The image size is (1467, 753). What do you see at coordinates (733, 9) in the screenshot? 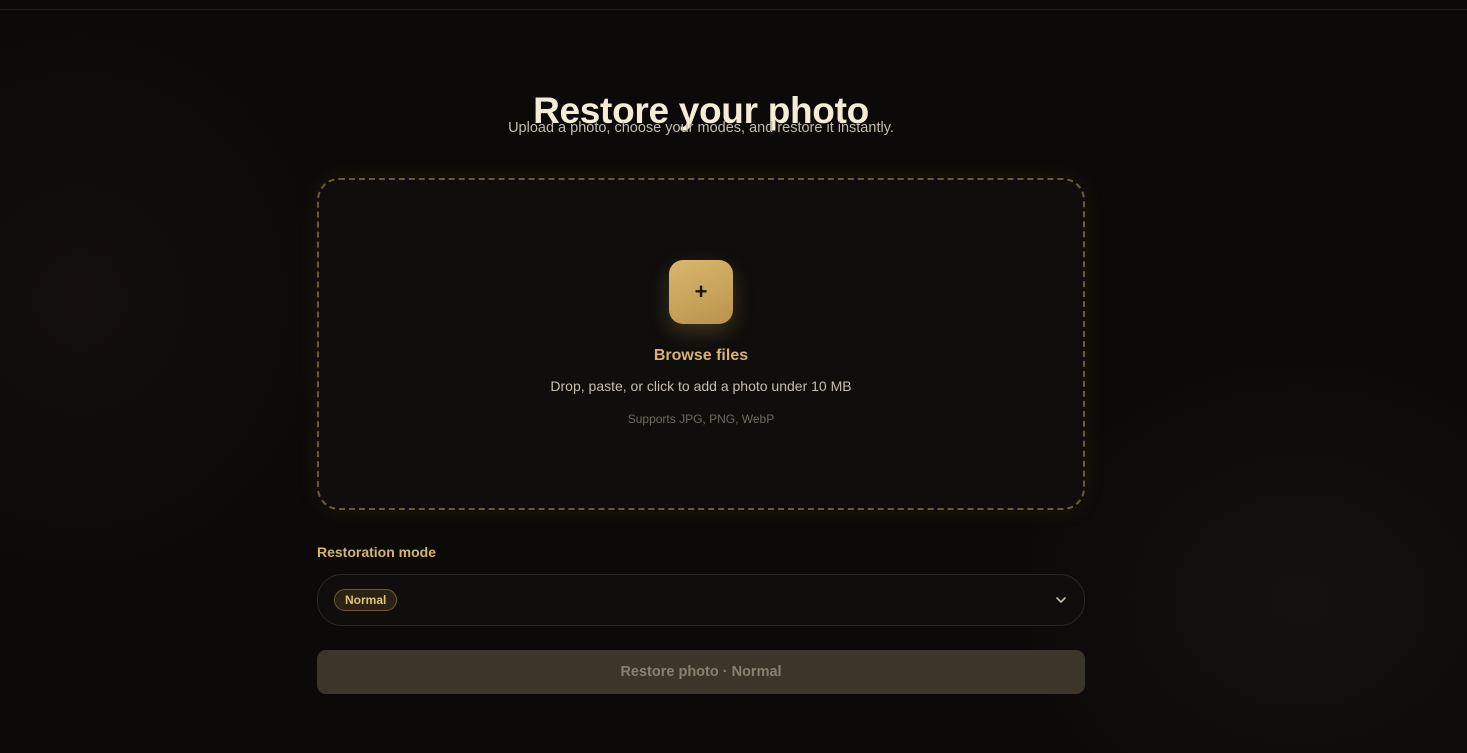
I see `top-divider` at bounding box center [733, 9].